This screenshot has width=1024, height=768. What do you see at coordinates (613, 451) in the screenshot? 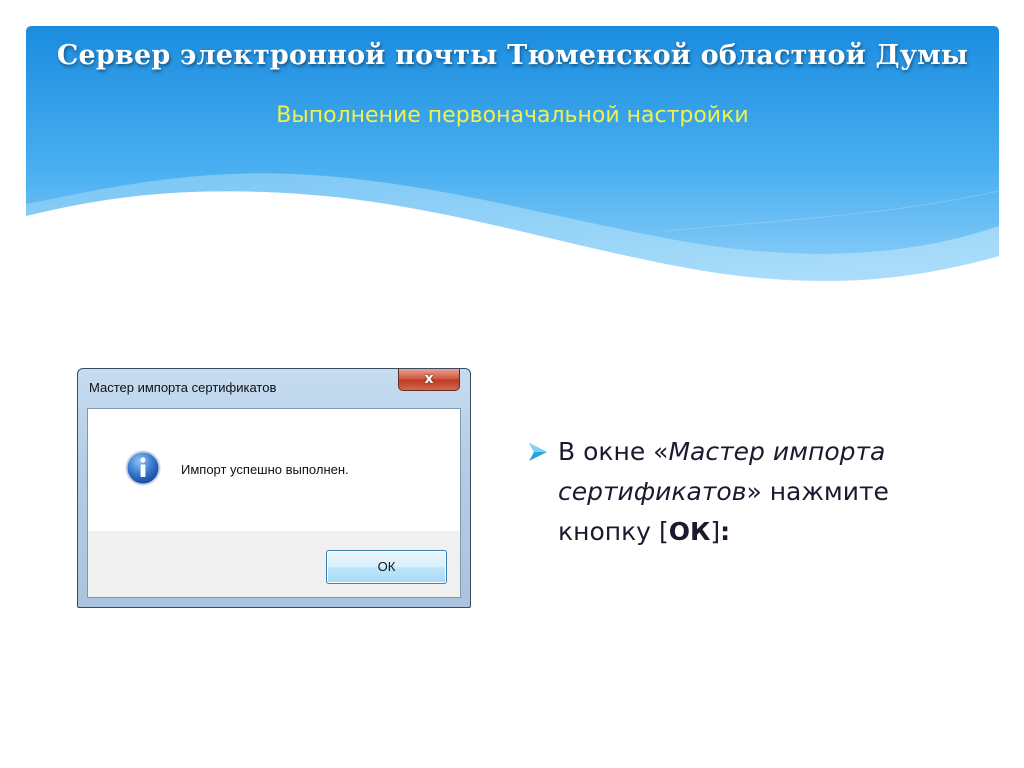
I see `instruction-prefix: В окне «` at bounding box center [613, 451].